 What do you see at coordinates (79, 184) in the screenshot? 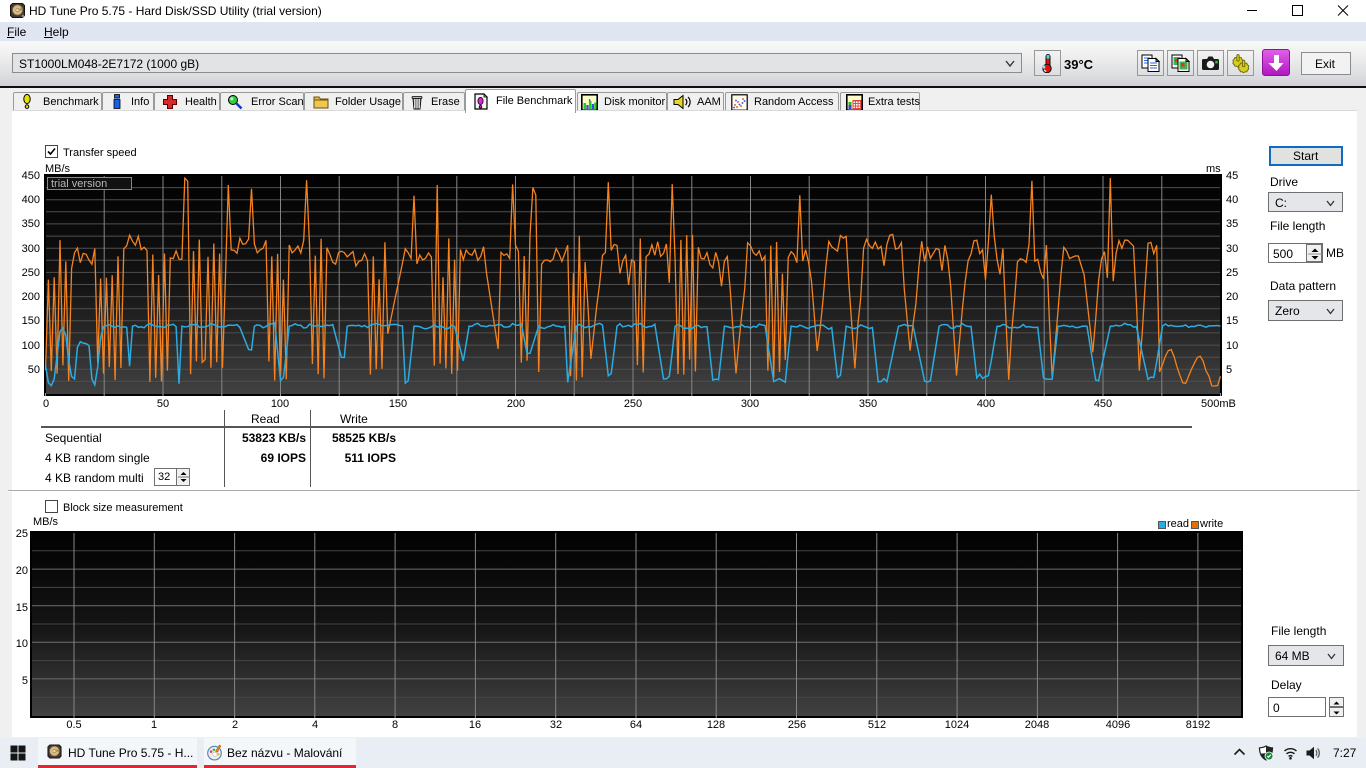
I see `svg-text: trial version` at bounding box center [79, 184].